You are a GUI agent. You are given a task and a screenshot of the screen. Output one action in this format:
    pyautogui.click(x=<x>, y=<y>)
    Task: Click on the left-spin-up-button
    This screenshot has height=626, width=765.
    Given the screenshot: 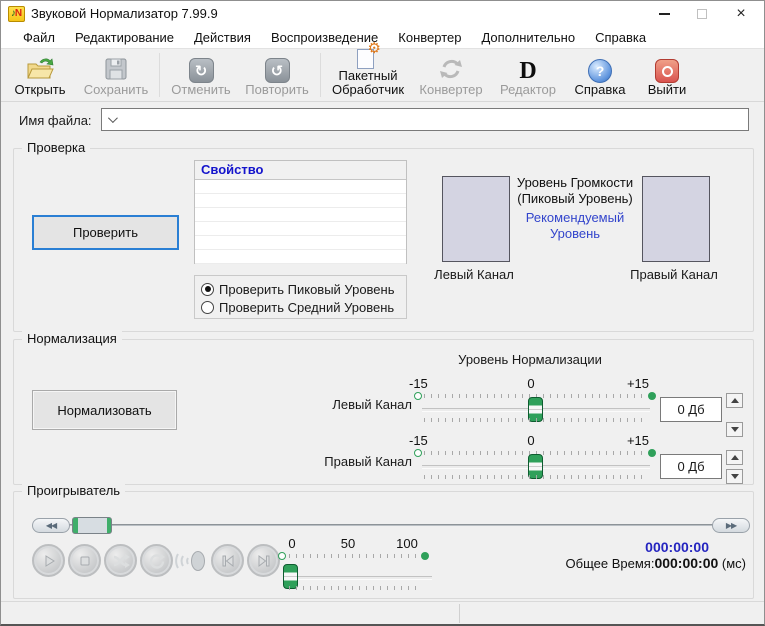 What is the action you would take?
    pyautogui.click(x=734, y=400)
    